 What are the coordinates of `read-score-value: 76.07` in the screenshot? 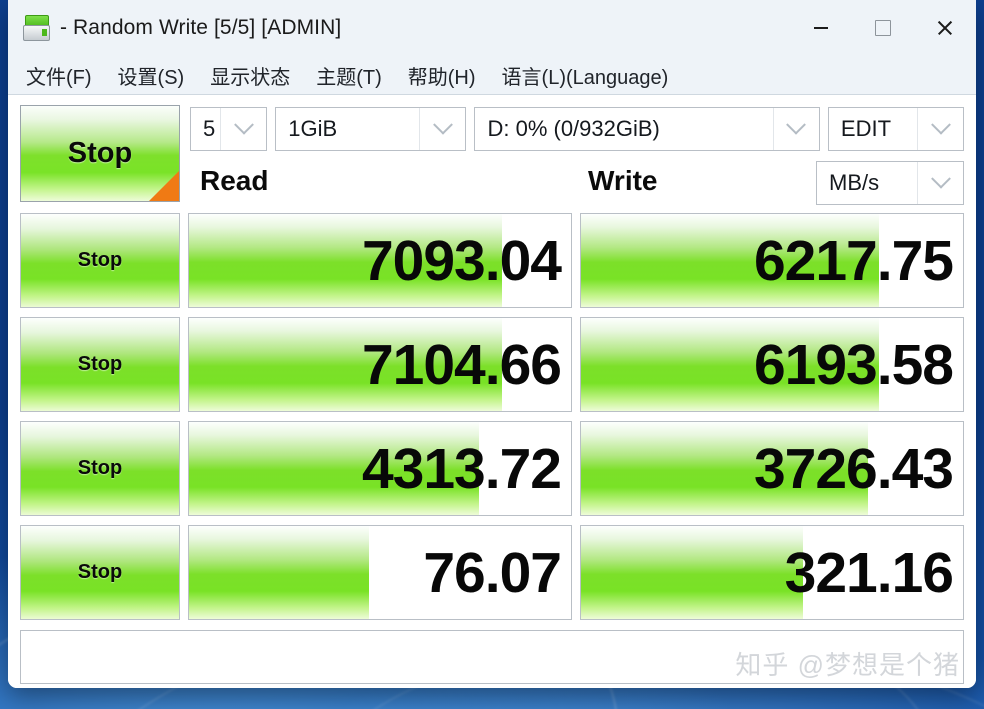 It's located at (492, 572).